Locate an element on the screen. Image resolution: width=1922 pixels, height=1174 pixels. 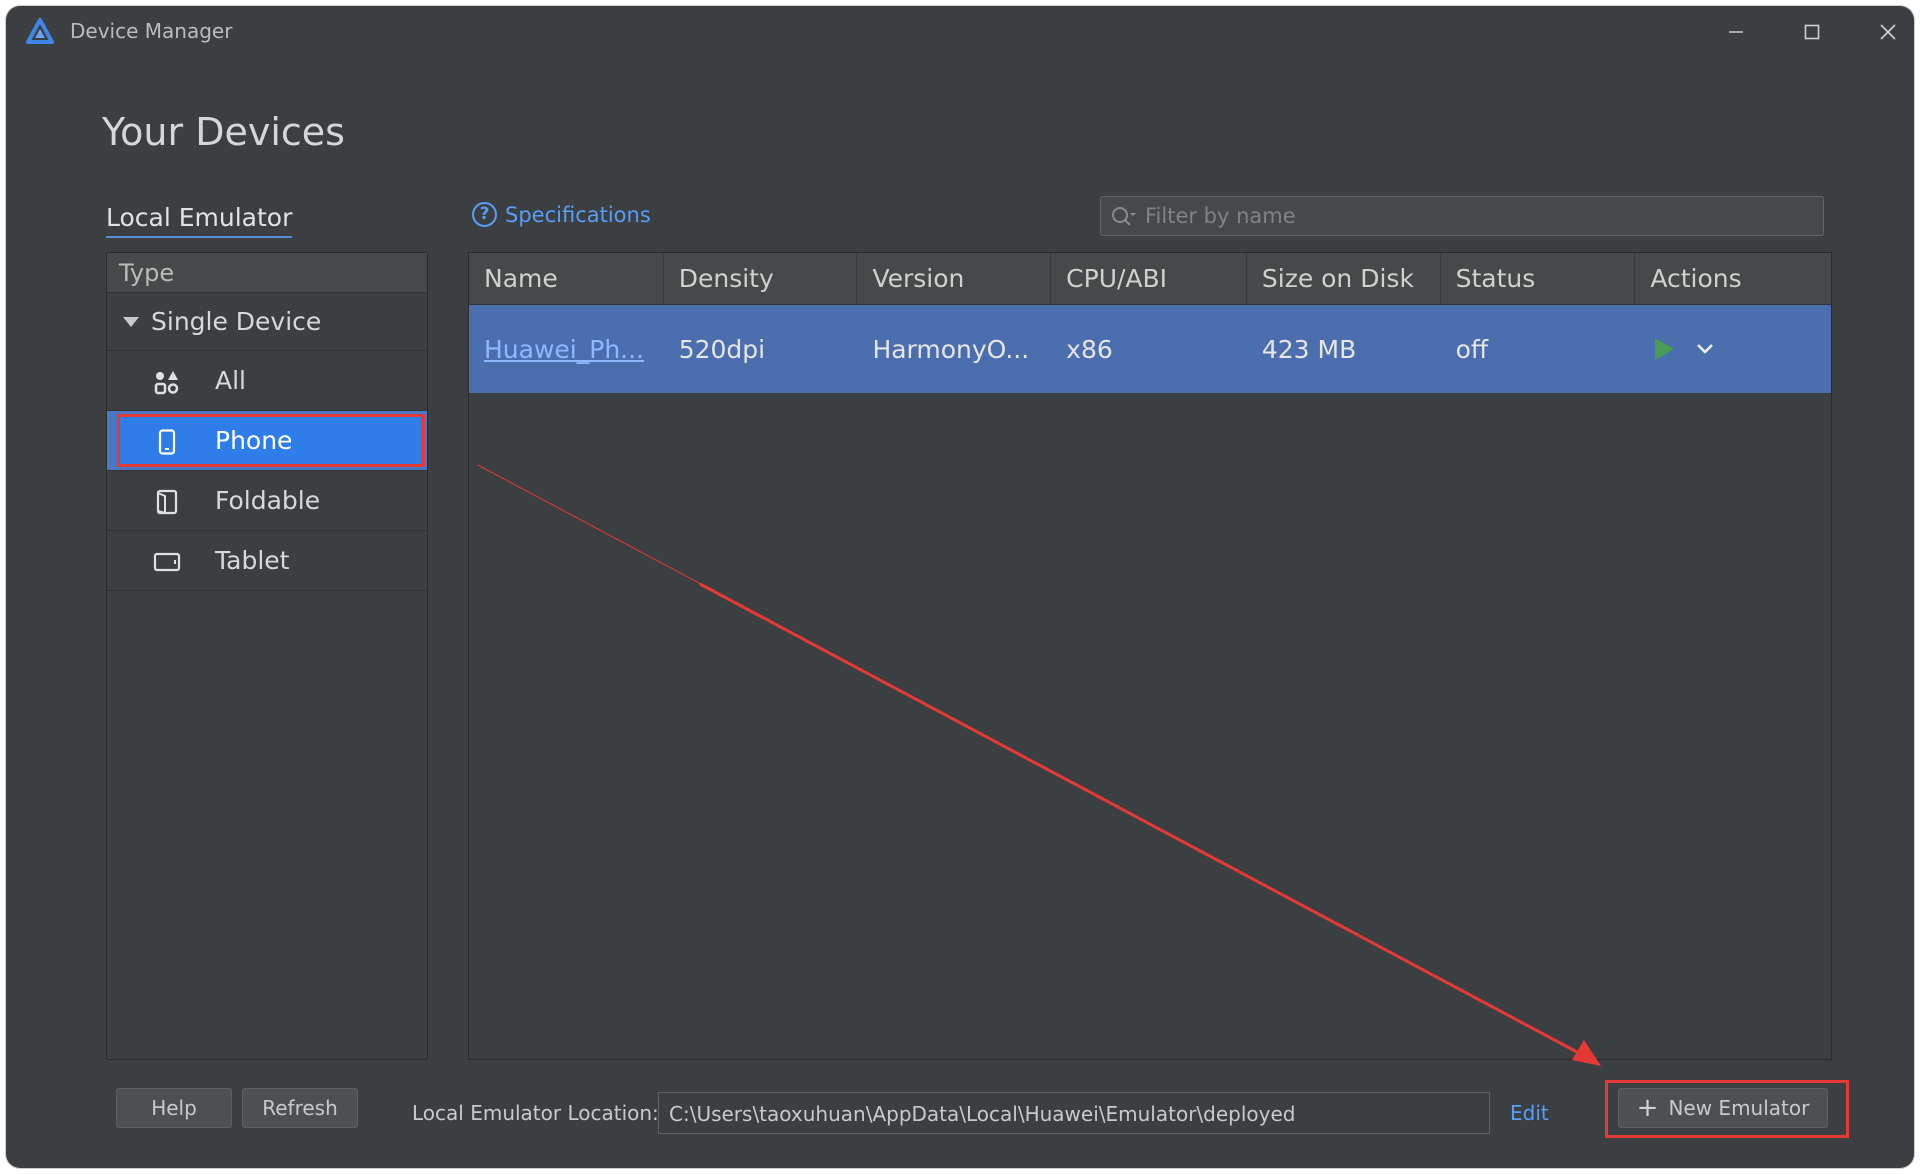
type-header: Type is located at coordinates (267, 273).